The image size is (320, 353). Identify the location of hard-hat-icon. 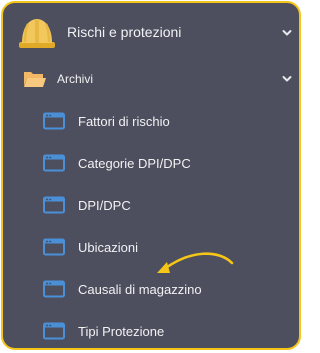
(37, 33).